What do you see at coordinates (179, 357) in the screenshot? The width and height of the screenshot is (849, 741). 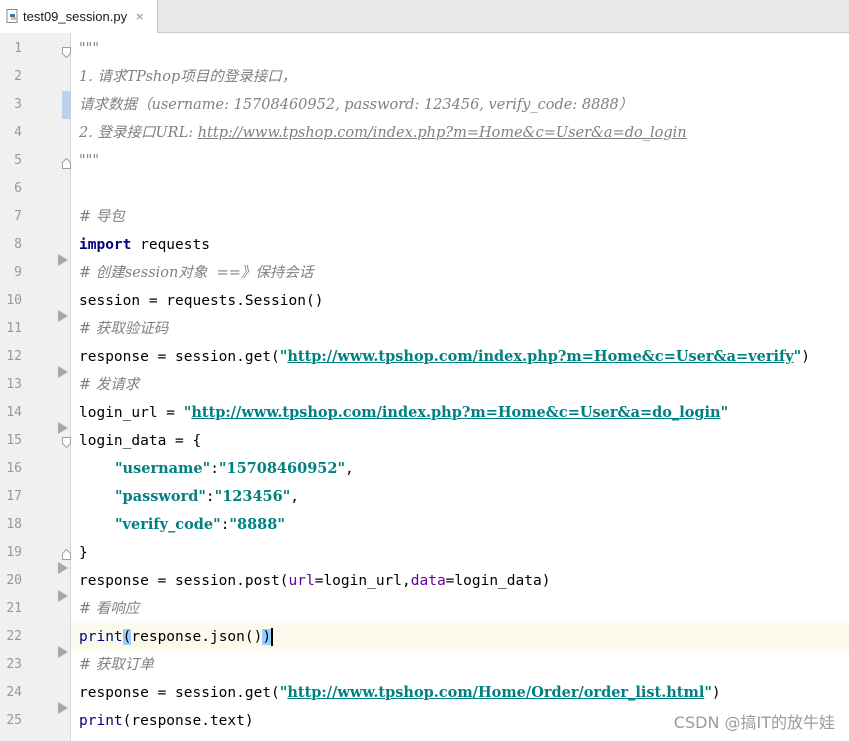 I see `code-text: response = session.get(` at bounding box center [179, 357].